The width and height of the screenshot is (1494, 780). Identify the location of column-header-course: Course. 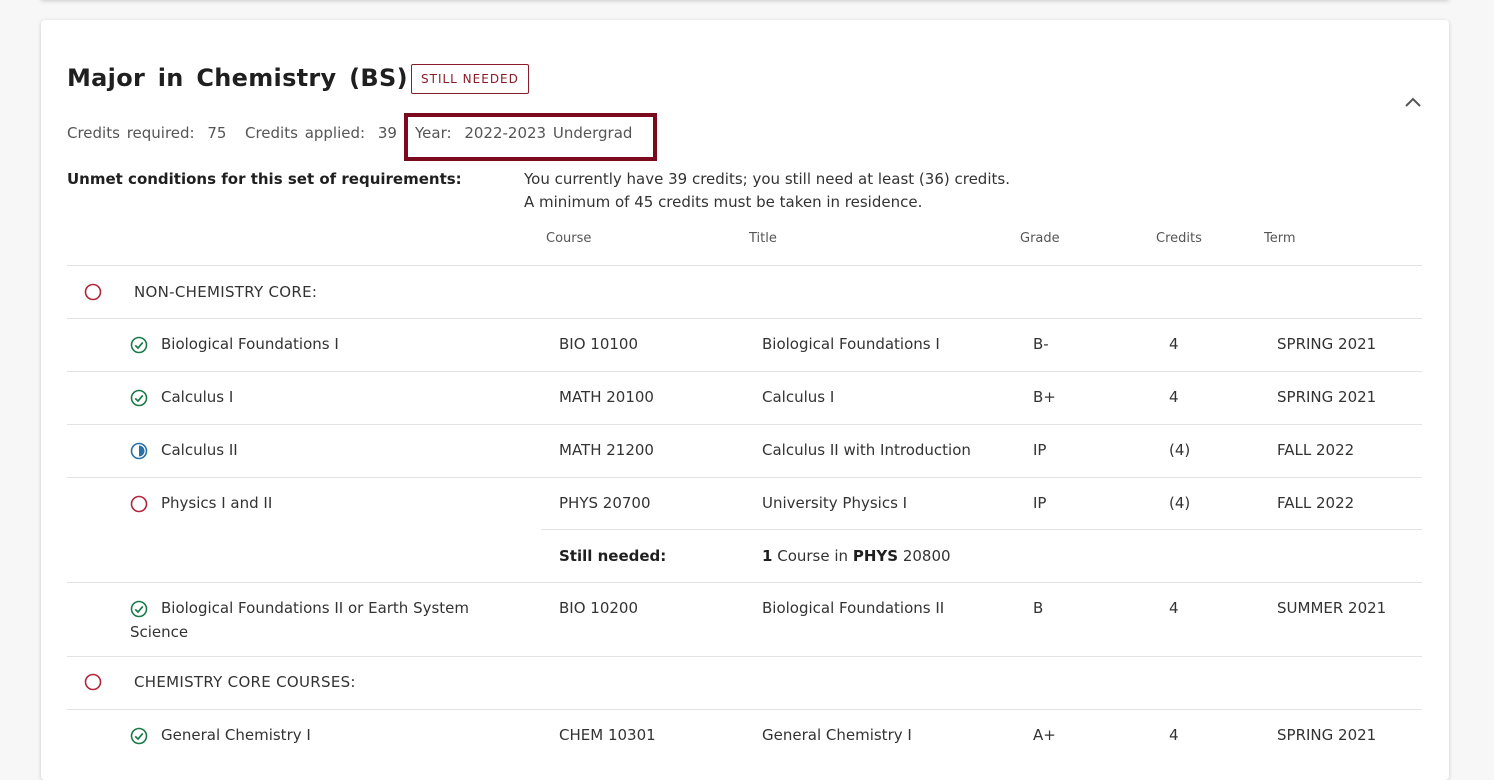
(569, 238).